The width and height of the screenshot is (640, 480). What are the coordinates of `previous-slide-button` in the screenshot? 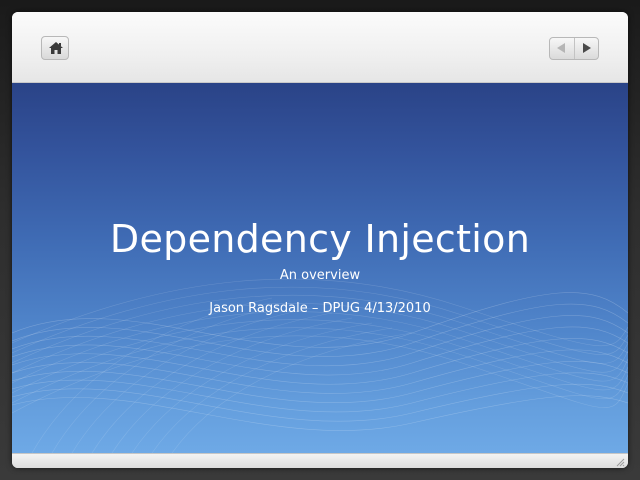 It's located at (562, 48).